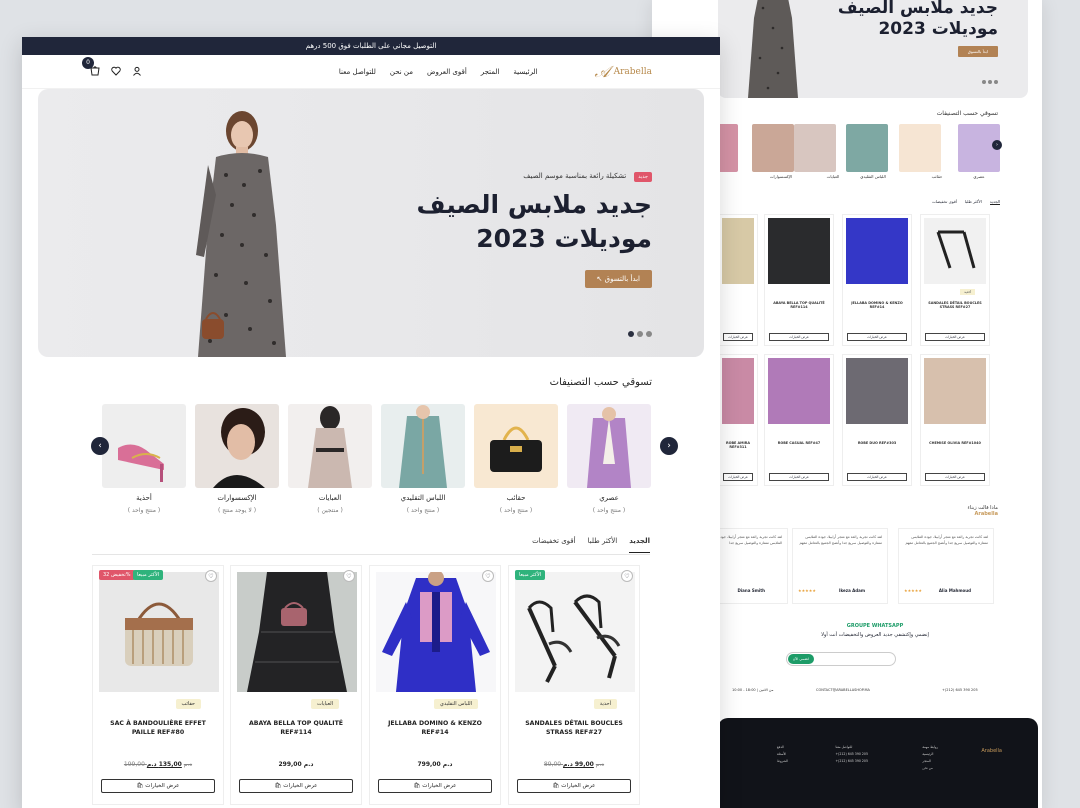  I want to click on bestseller-badge: الأكثر مبيعا, so click(148, 575).